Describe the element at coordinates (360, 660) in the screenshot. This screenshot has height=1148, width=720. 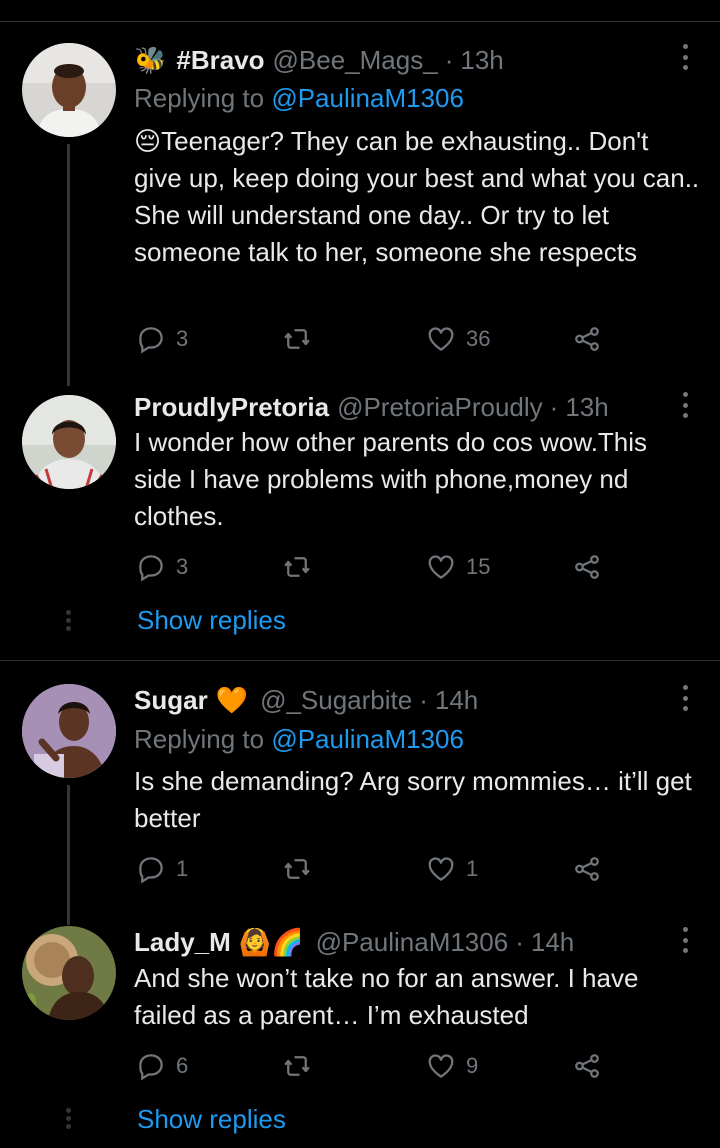
I see `thread-divider` at that location.